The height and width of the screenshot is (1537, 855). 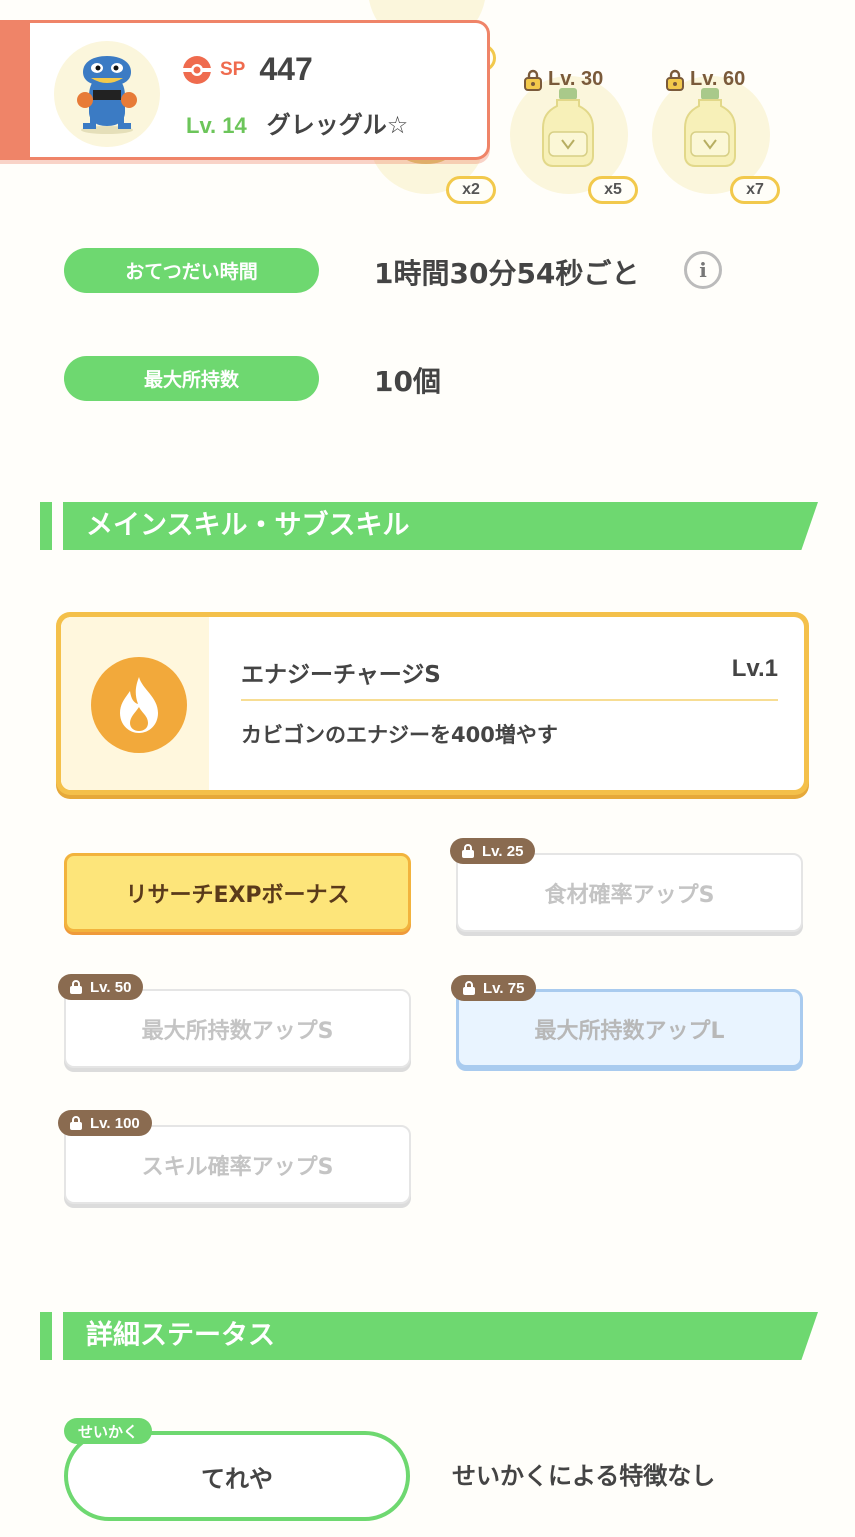 What do you see at coordinates (108, 1431) in the screenshot?
I see `nature-tag: せいかく` at bounding box center [108, 1431].